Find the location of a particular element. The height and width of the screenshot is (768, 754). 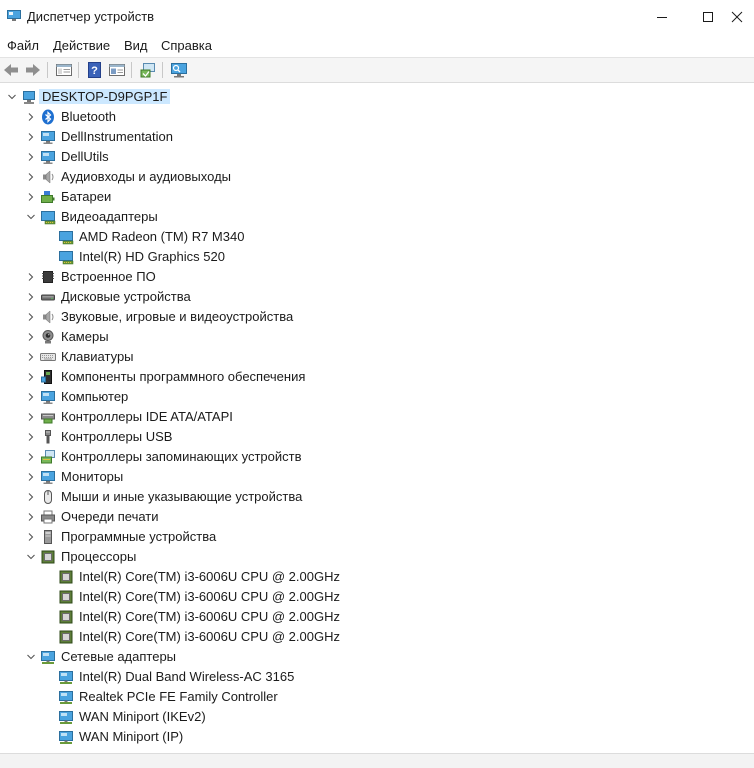

monitor-scan-icon is located at coordinates (179, 70).